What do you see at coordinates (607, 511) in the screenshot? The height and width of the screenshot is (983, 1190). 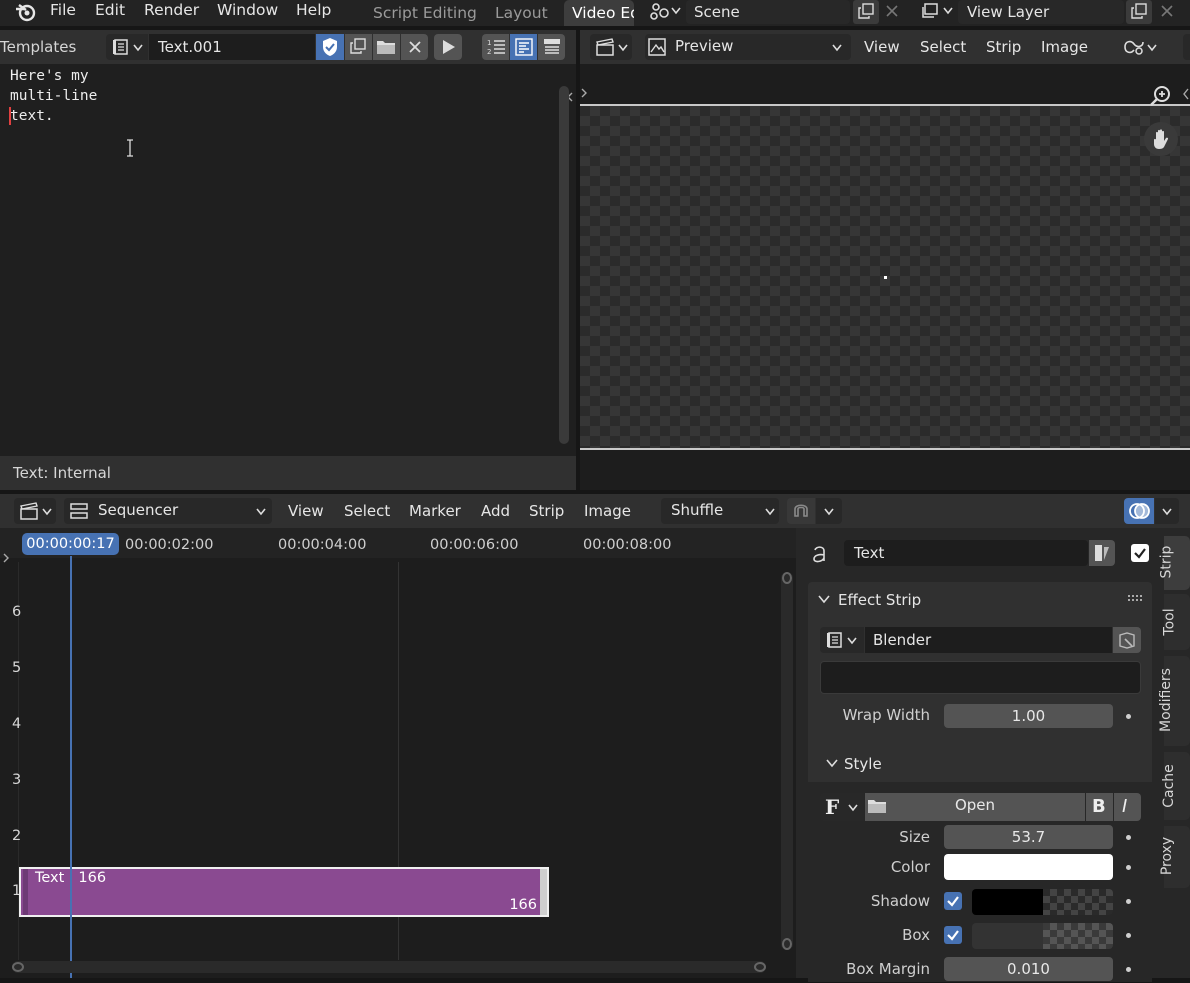 I see `seq-menu-image: Image` at bounding box center [607, 511].